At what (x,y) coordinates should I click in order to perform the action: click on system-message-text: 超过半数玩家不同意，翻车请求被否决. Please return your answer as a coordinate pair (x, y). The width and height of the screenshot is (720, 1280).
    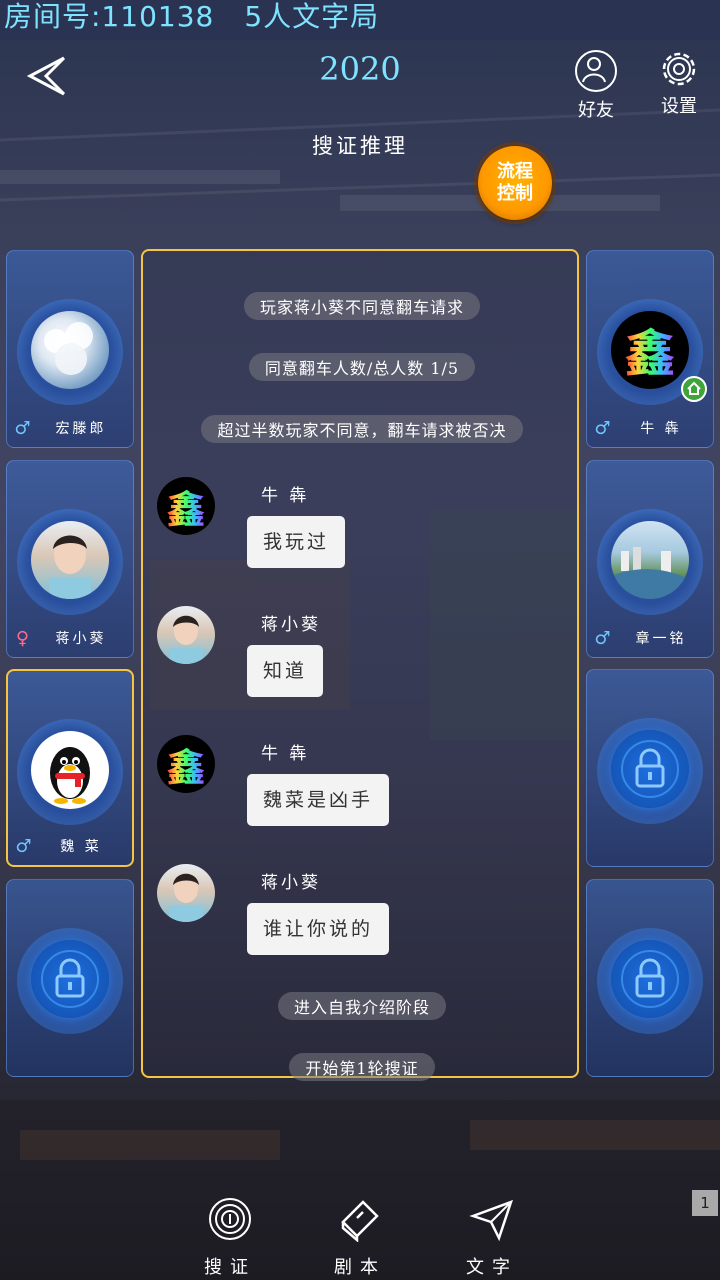
    Looking at the image, I should click on (362, 429).